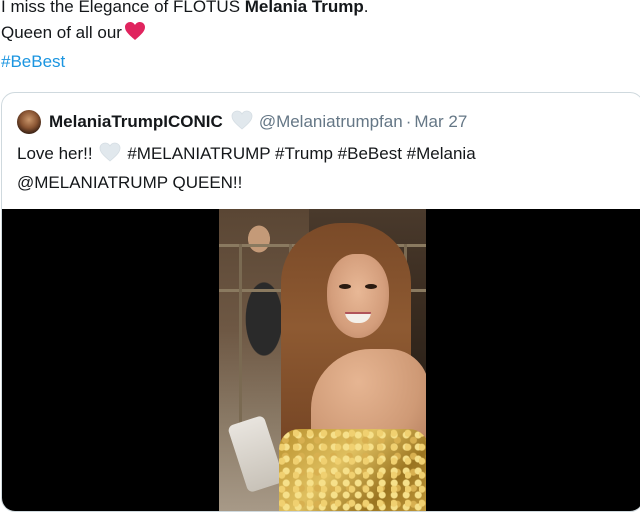 Image resolution: width=640 pixels, height=512 pixels. What do you see at coordinates (440, 122) in the screenshot?
I see `tweet-date: Mar 27` at bounding box center [440, 122].